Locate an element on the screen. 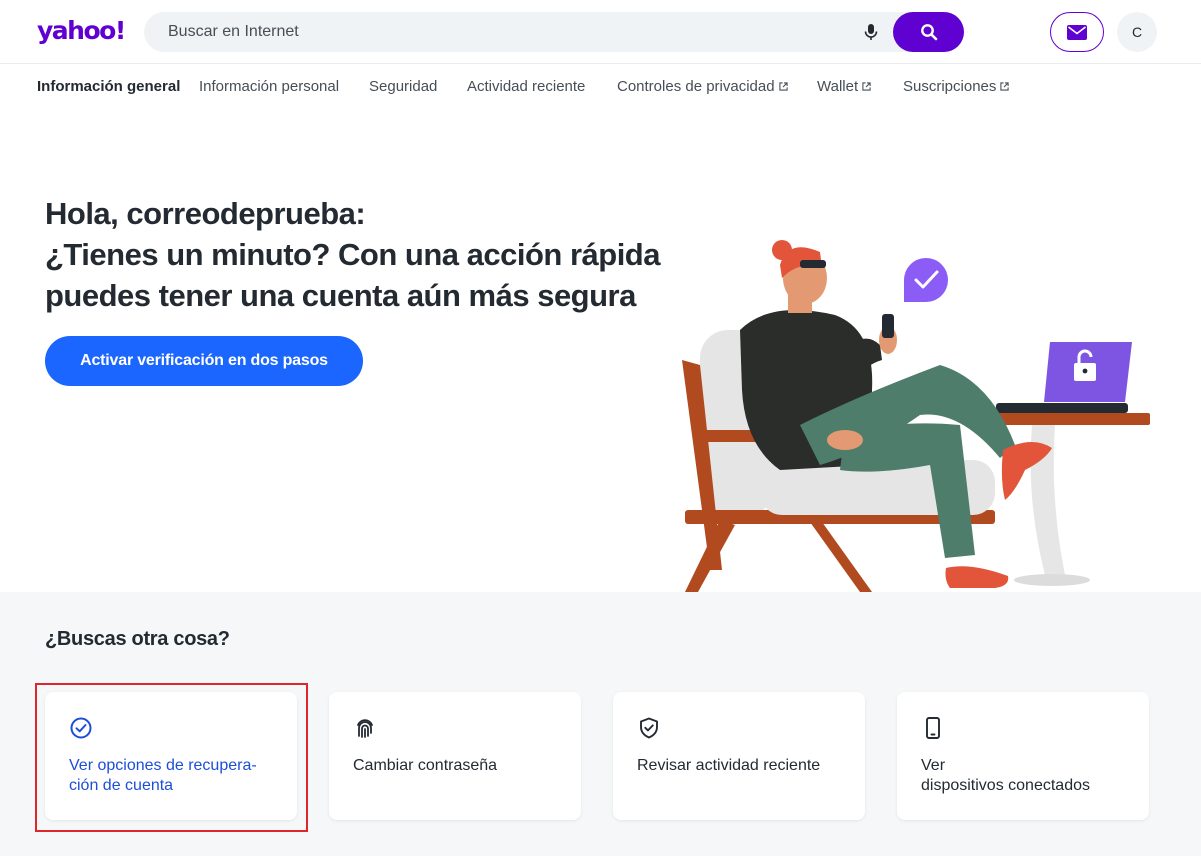 Image resolution: width=1201 pixels, height=856 pixels. card-label: Ver dispositivos conectados is located at coordinates (1005, 775).